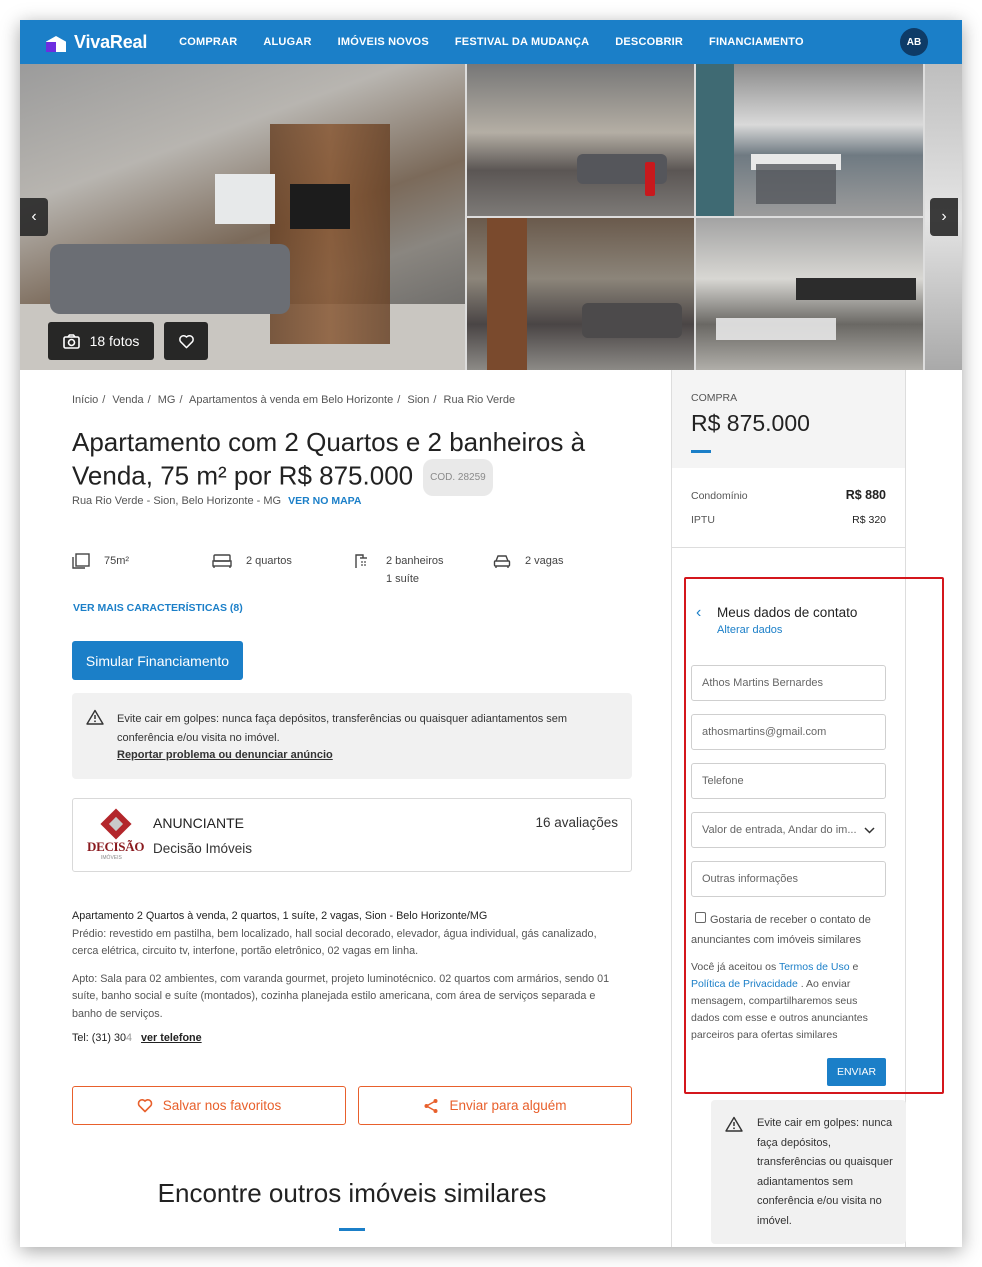 Image resolution: width=982 pixels, height=1267 pixels. I want to click on alter-data-link: Alterar dados, so click(749, 630).